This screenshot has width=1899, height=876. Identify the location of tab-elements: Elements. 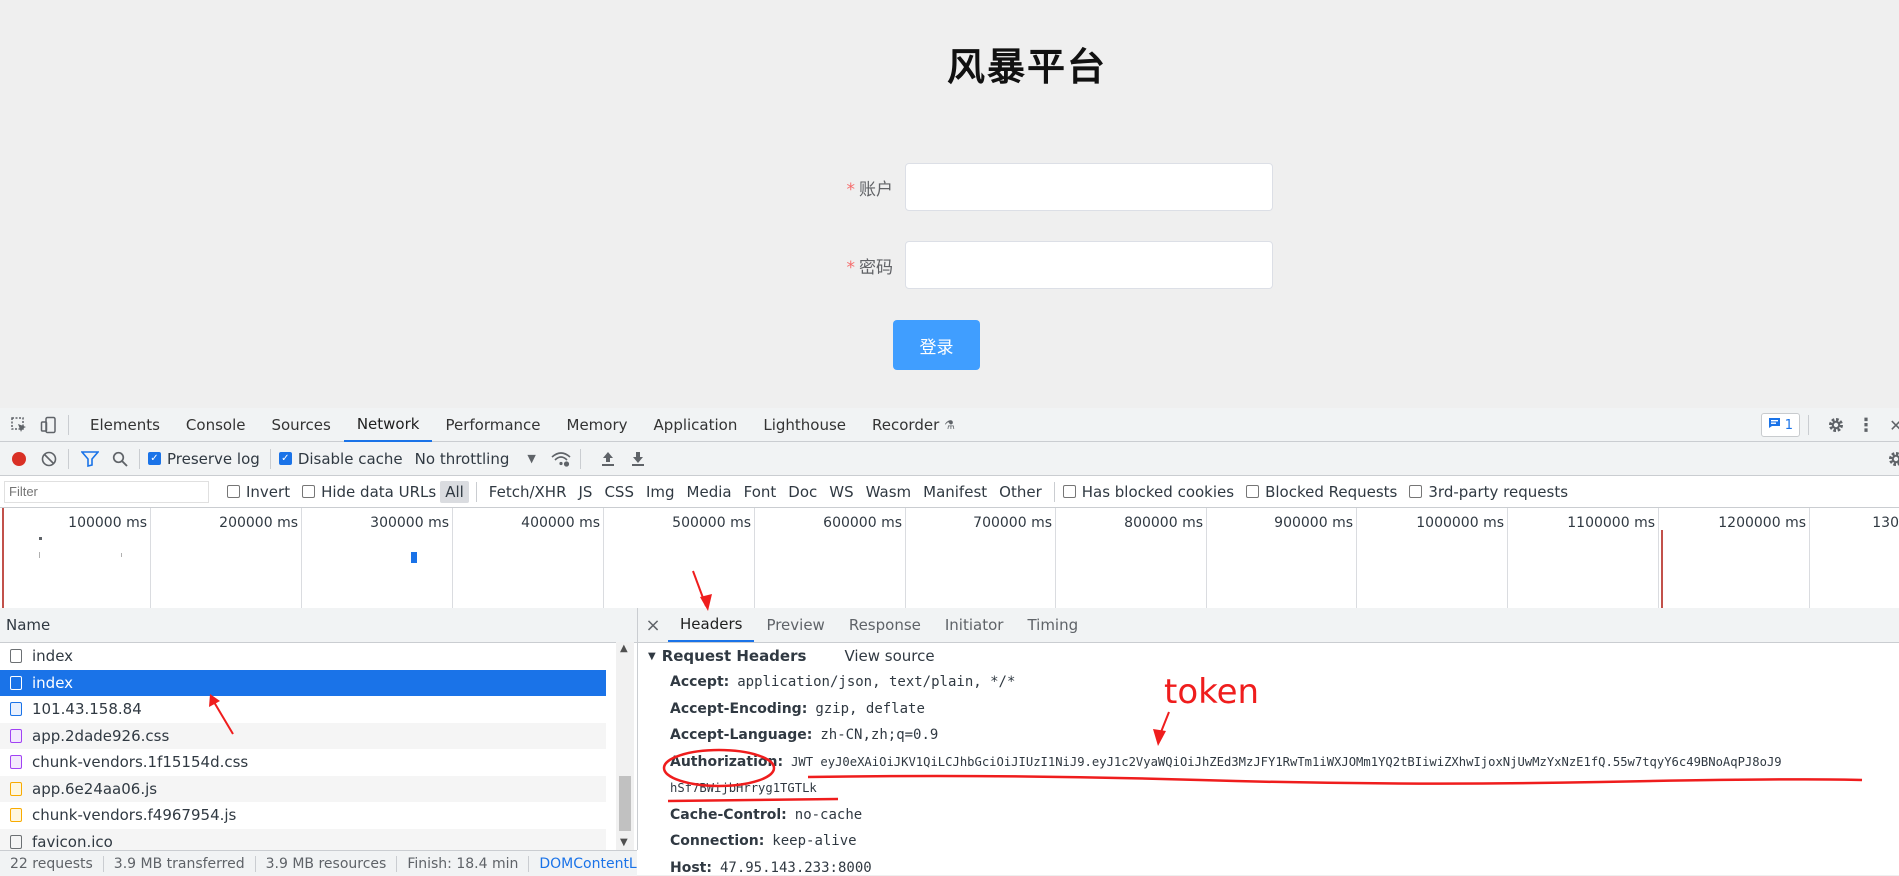
(125, 425).